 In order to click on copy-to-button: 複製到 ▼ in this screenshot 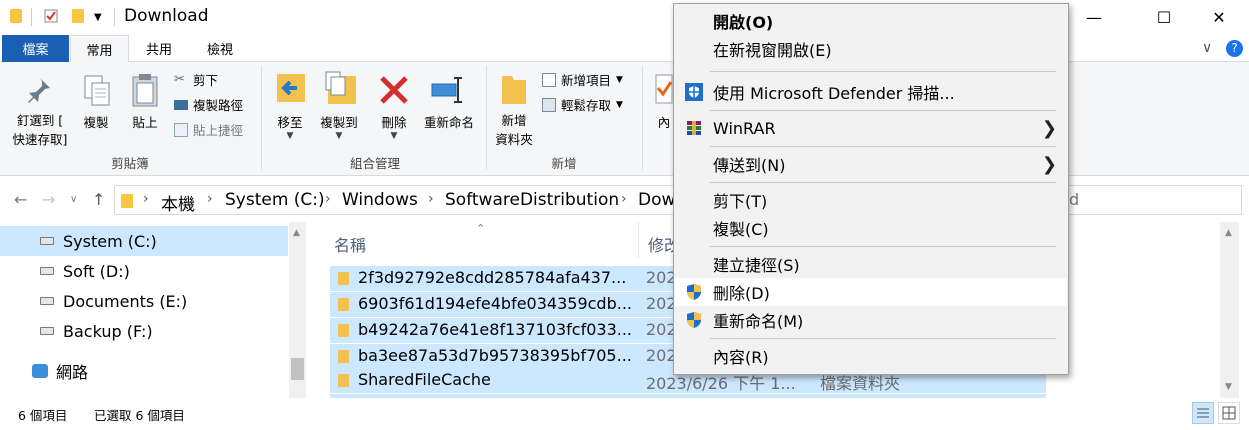, I will do `click(339, 126)`.